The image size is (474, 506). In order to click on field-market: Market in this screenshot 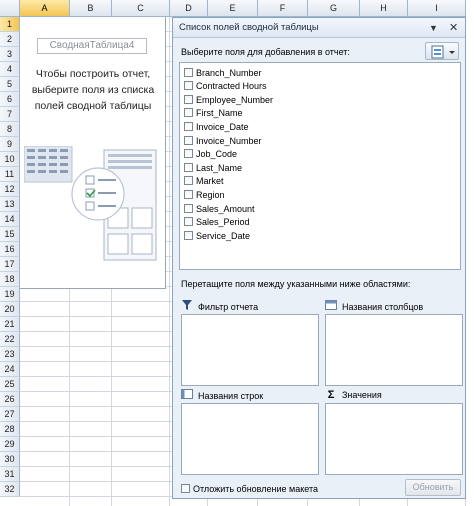, I will do `click(204, 181)`.